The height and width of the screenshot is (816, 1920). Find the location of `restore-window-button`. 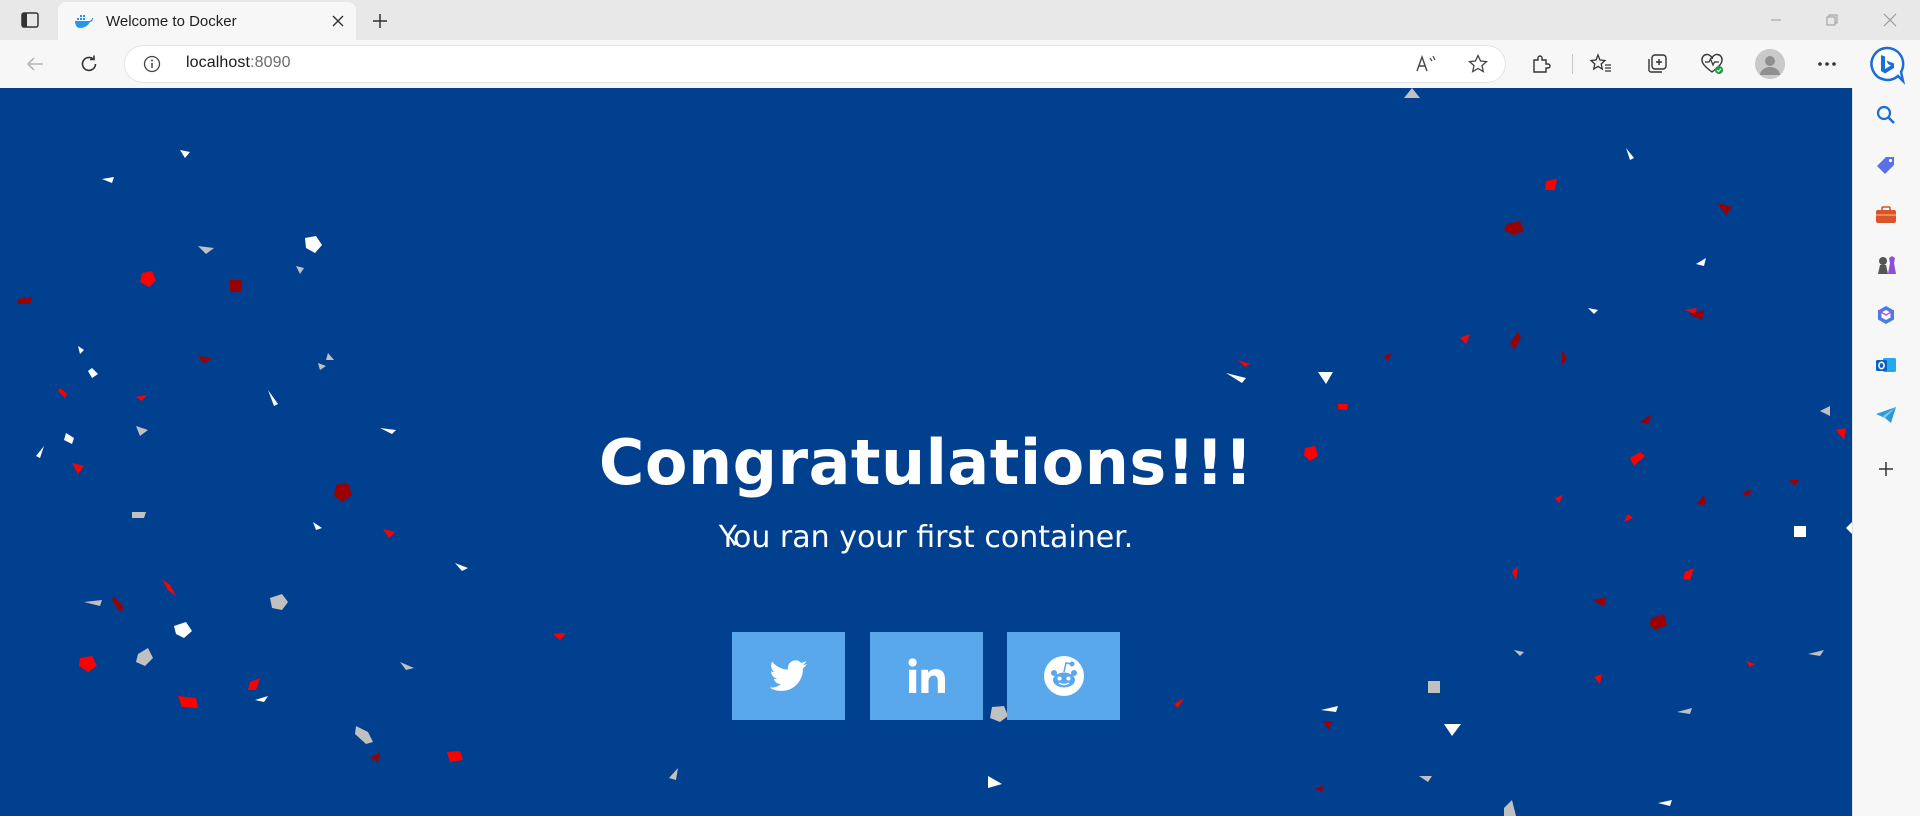

restore-window-button is located at coordinates (1832, 20).